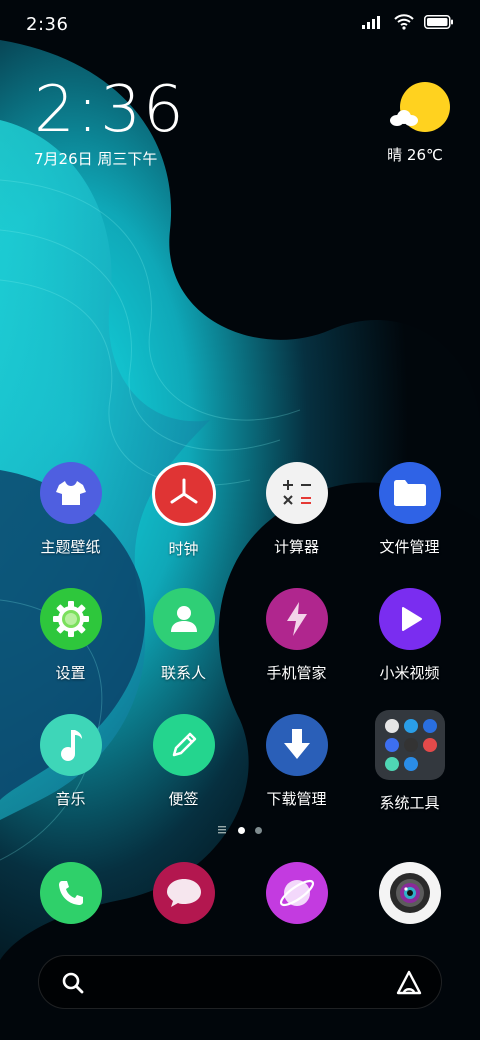 Image resolution: width=480 pixels, height=1040 pixels. I want to click on app-clock: 时钟, so click(183, 518).